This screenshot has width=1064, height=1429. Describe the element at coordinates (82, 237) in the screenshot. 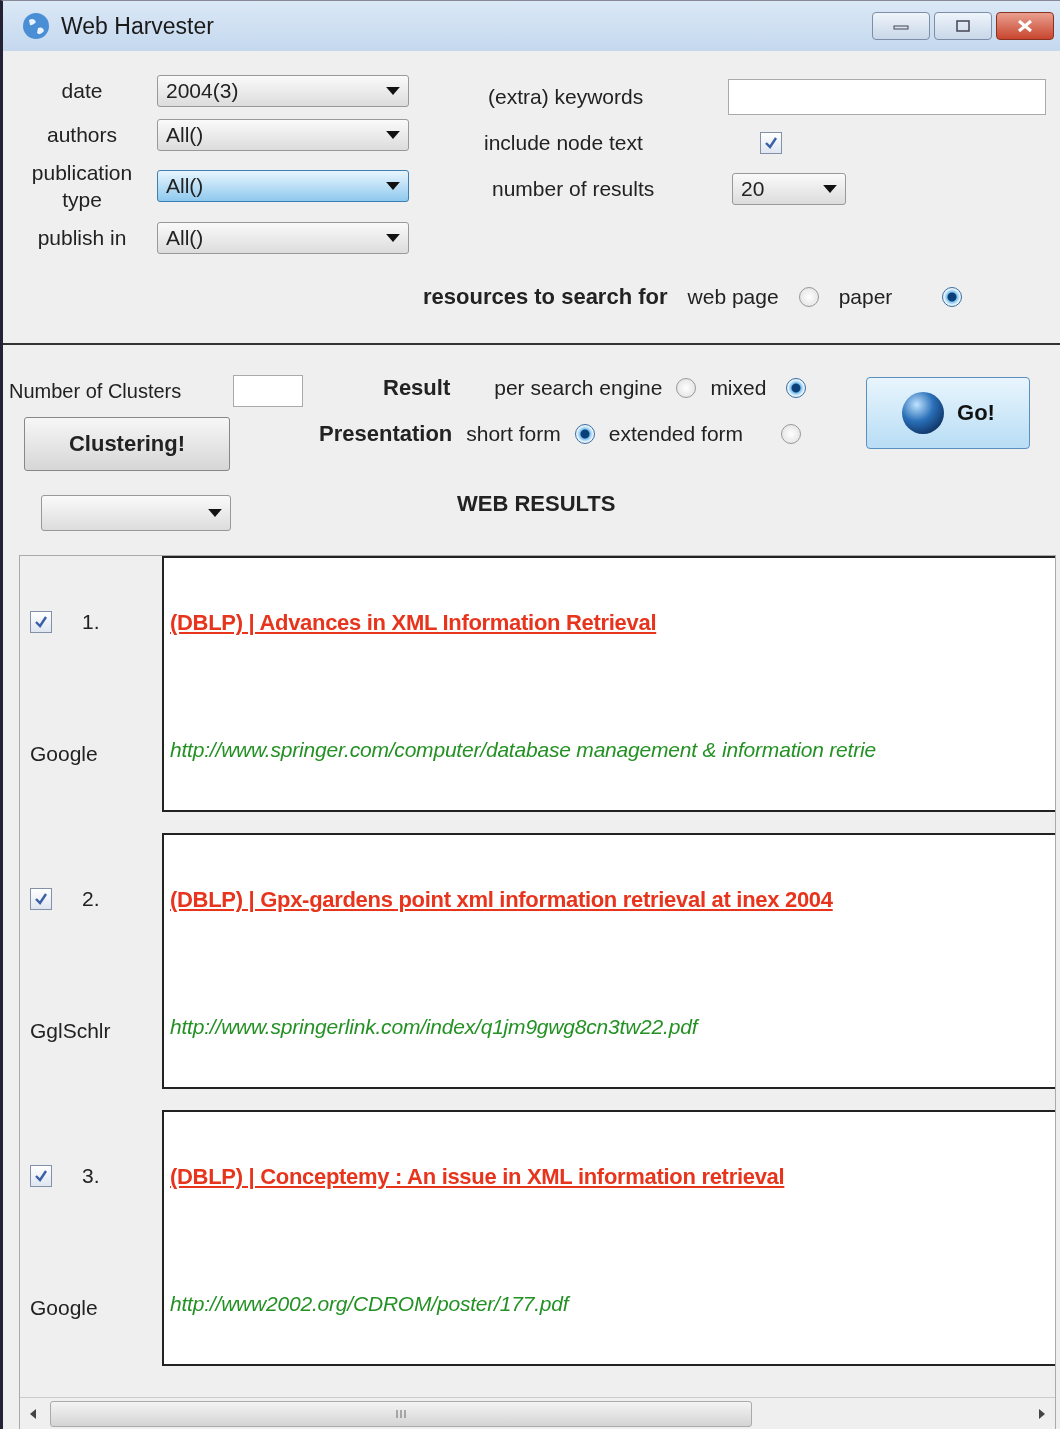

I see `filter-label: publish in` at that location.